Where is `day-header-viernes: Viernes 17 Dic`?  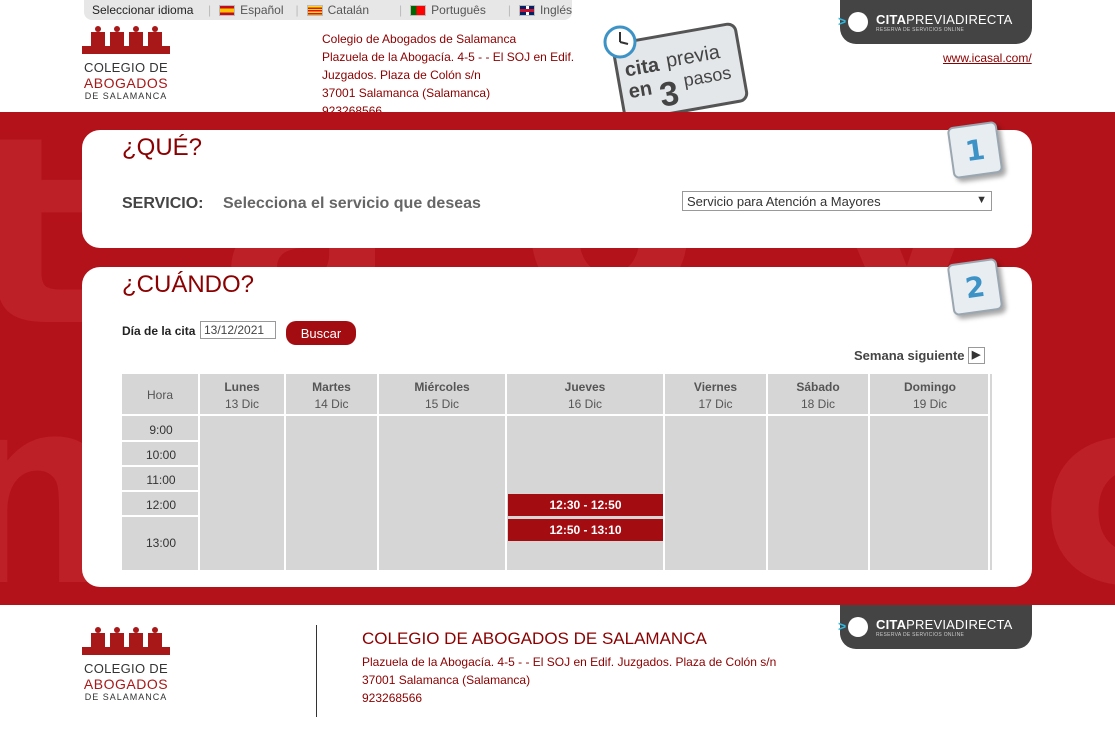
day-header-viernes: Viernes 17 Dic is located at coordinates (716, 395).